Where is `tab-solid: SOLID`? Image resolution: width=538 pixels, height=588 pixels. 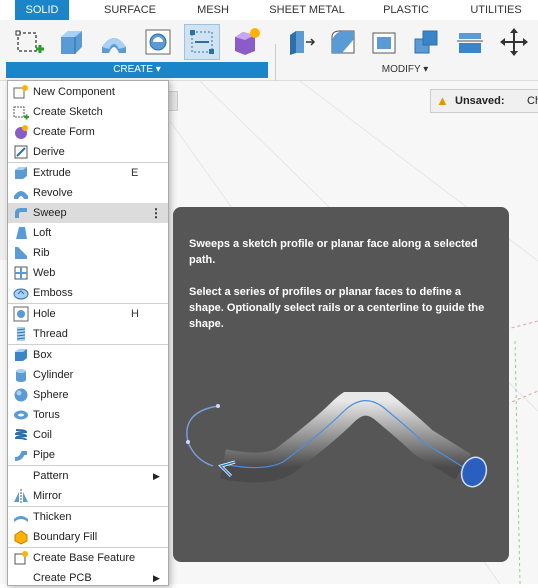
tab-solid: SOLID is located at coordinates (42, 10).